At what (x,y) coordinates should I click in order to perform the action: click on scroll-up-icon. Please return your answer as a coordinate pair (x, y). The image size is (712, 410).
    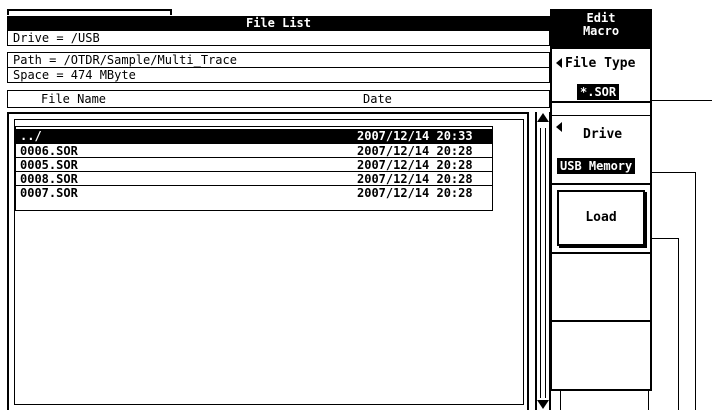
    Looking at the image, I should click on (543, 117).